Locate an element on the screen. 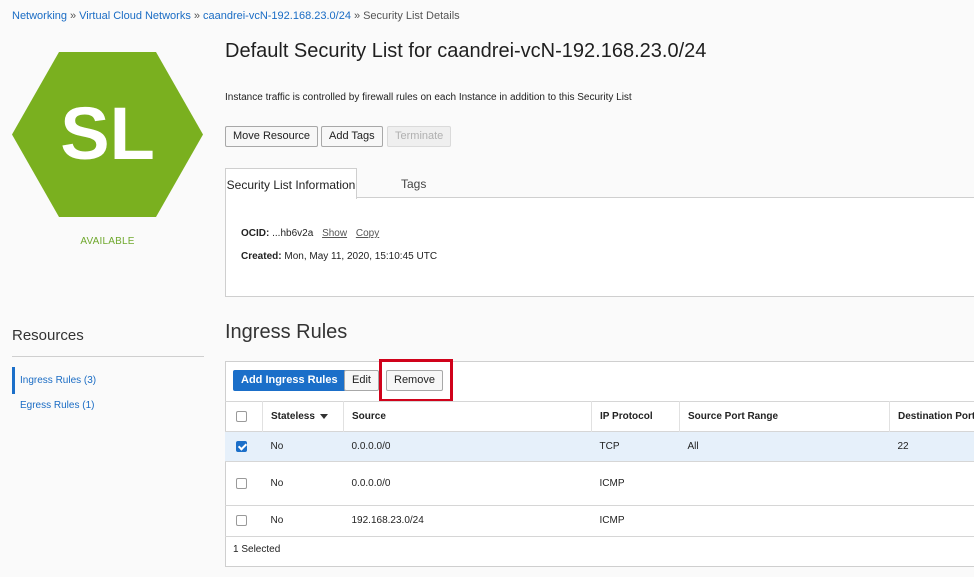  created-value: Mon, May 11, 2020, 15:10:45 UTC is located at coordinates (361, 256).